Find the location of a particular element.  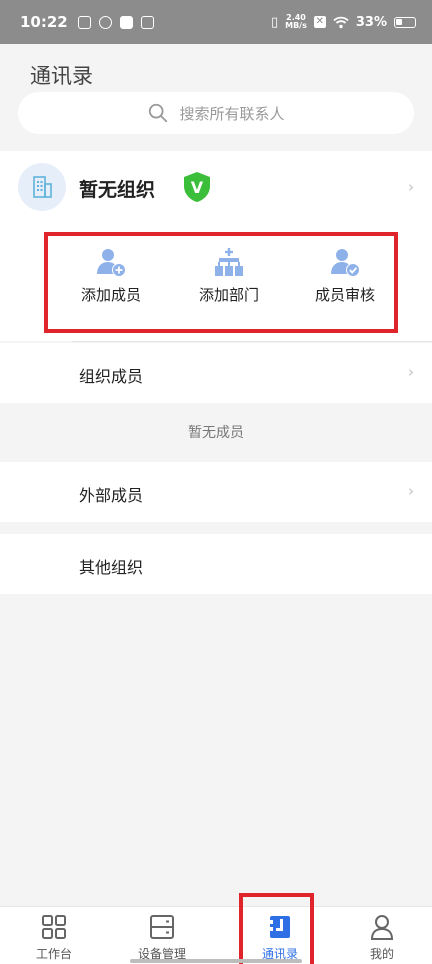

external-members-label: 外部成员 is located at coordinates (111, 495).